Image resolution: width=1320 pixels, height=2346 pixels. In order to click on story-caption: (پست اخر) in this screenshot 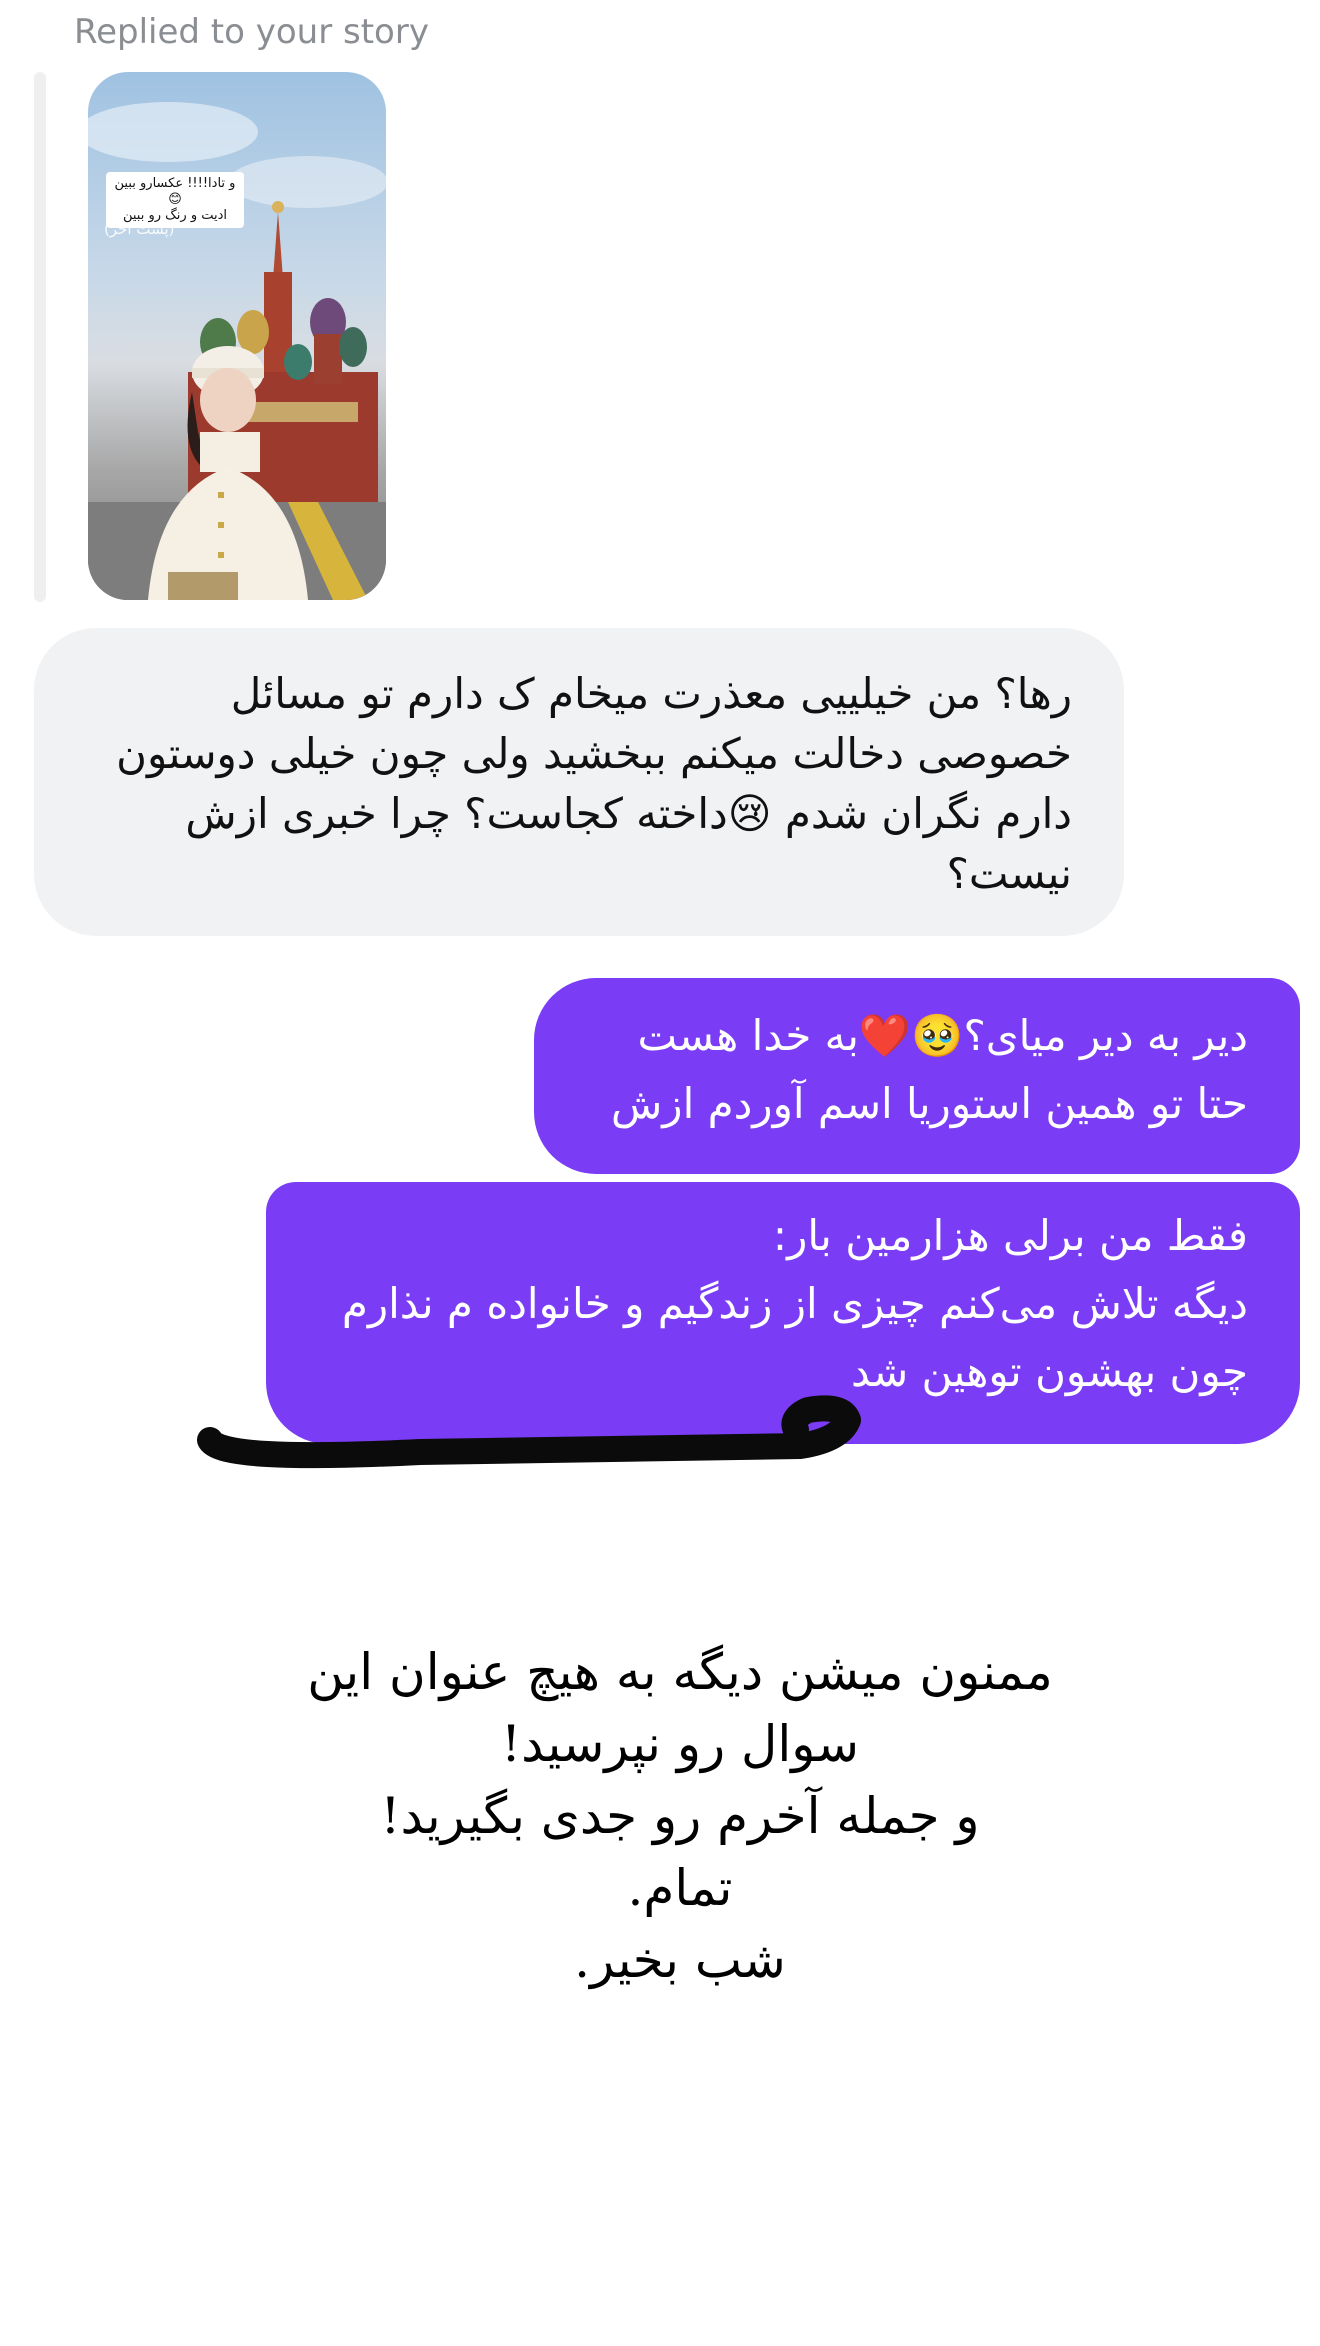, I will do `click(139, 229)`.